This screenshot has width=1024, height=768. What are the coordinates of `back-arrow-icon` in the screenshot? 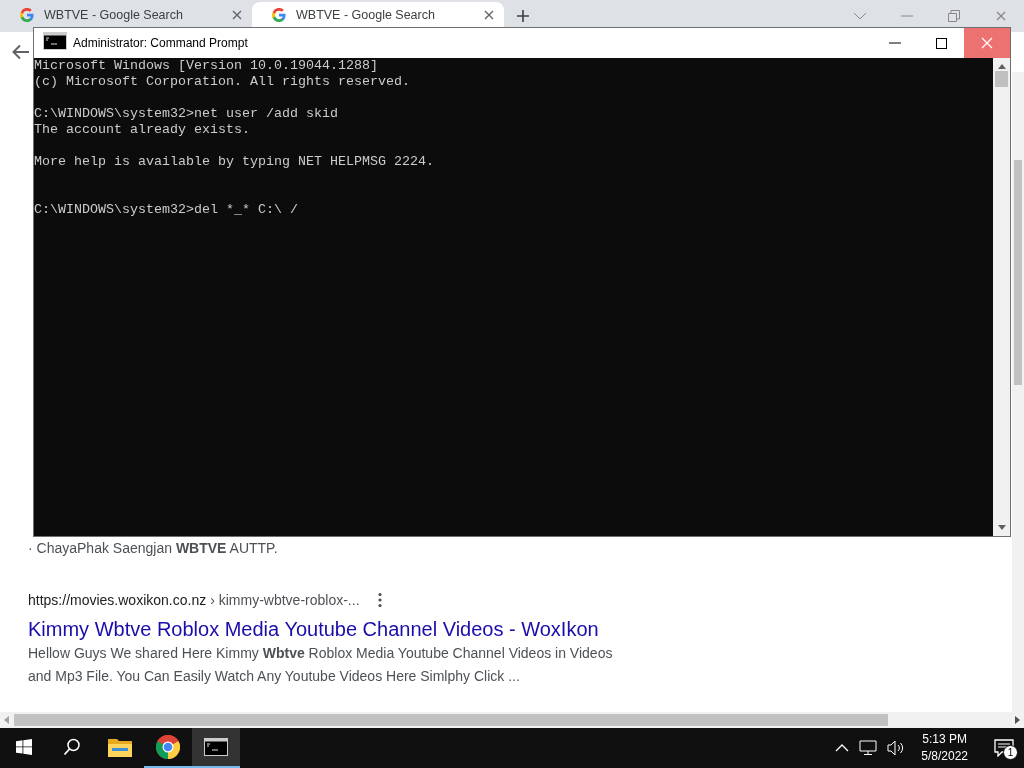 It's located at (21, 52).